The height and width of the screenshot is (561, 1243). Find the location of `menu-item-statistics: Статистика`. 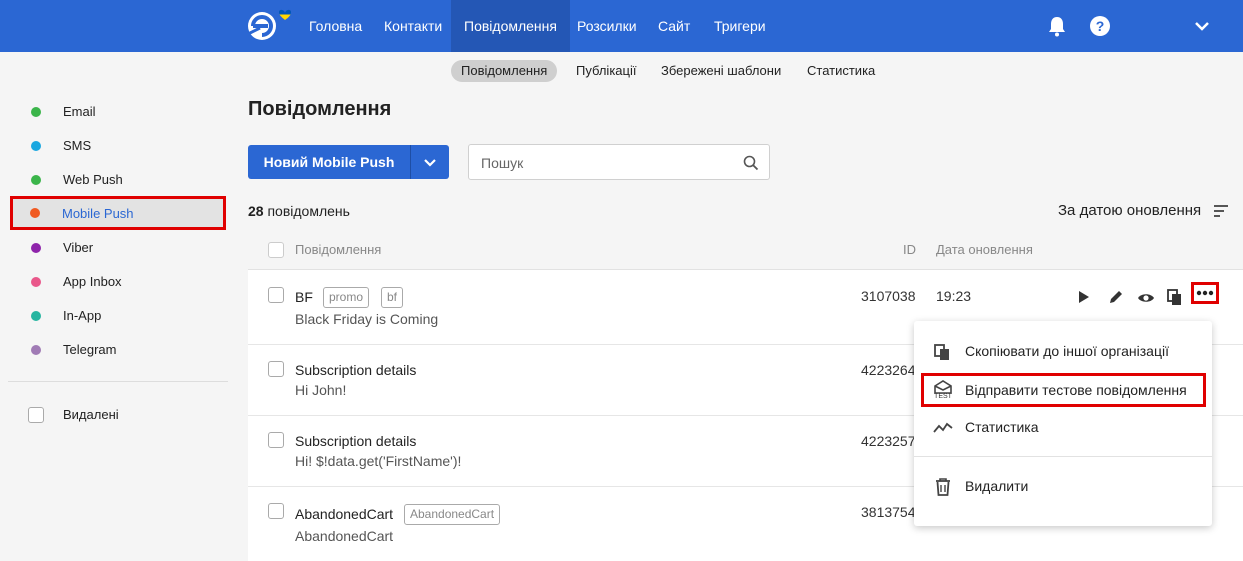

menu-item-statistics: Статистика is located at coordinates (1063, 427).